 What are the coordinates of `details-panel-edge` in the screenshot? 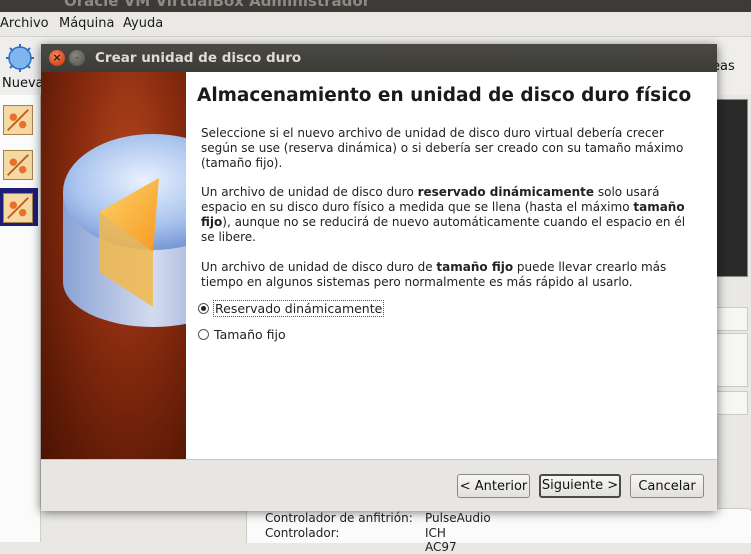 It's located at (733, 318).